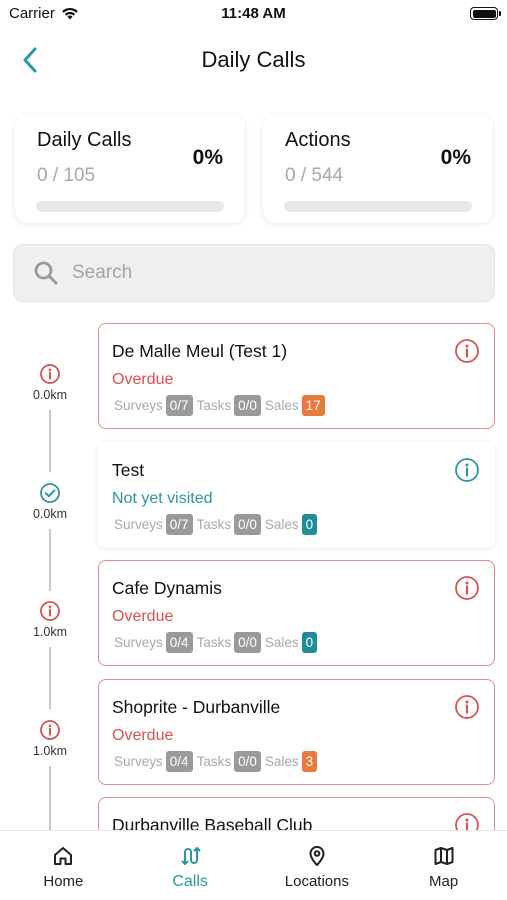  What do you see at coordinates (200, 351) in the screenshot?
I see `call-name: De Malle Meul (Test 1)` at bounding box center [200, 351].